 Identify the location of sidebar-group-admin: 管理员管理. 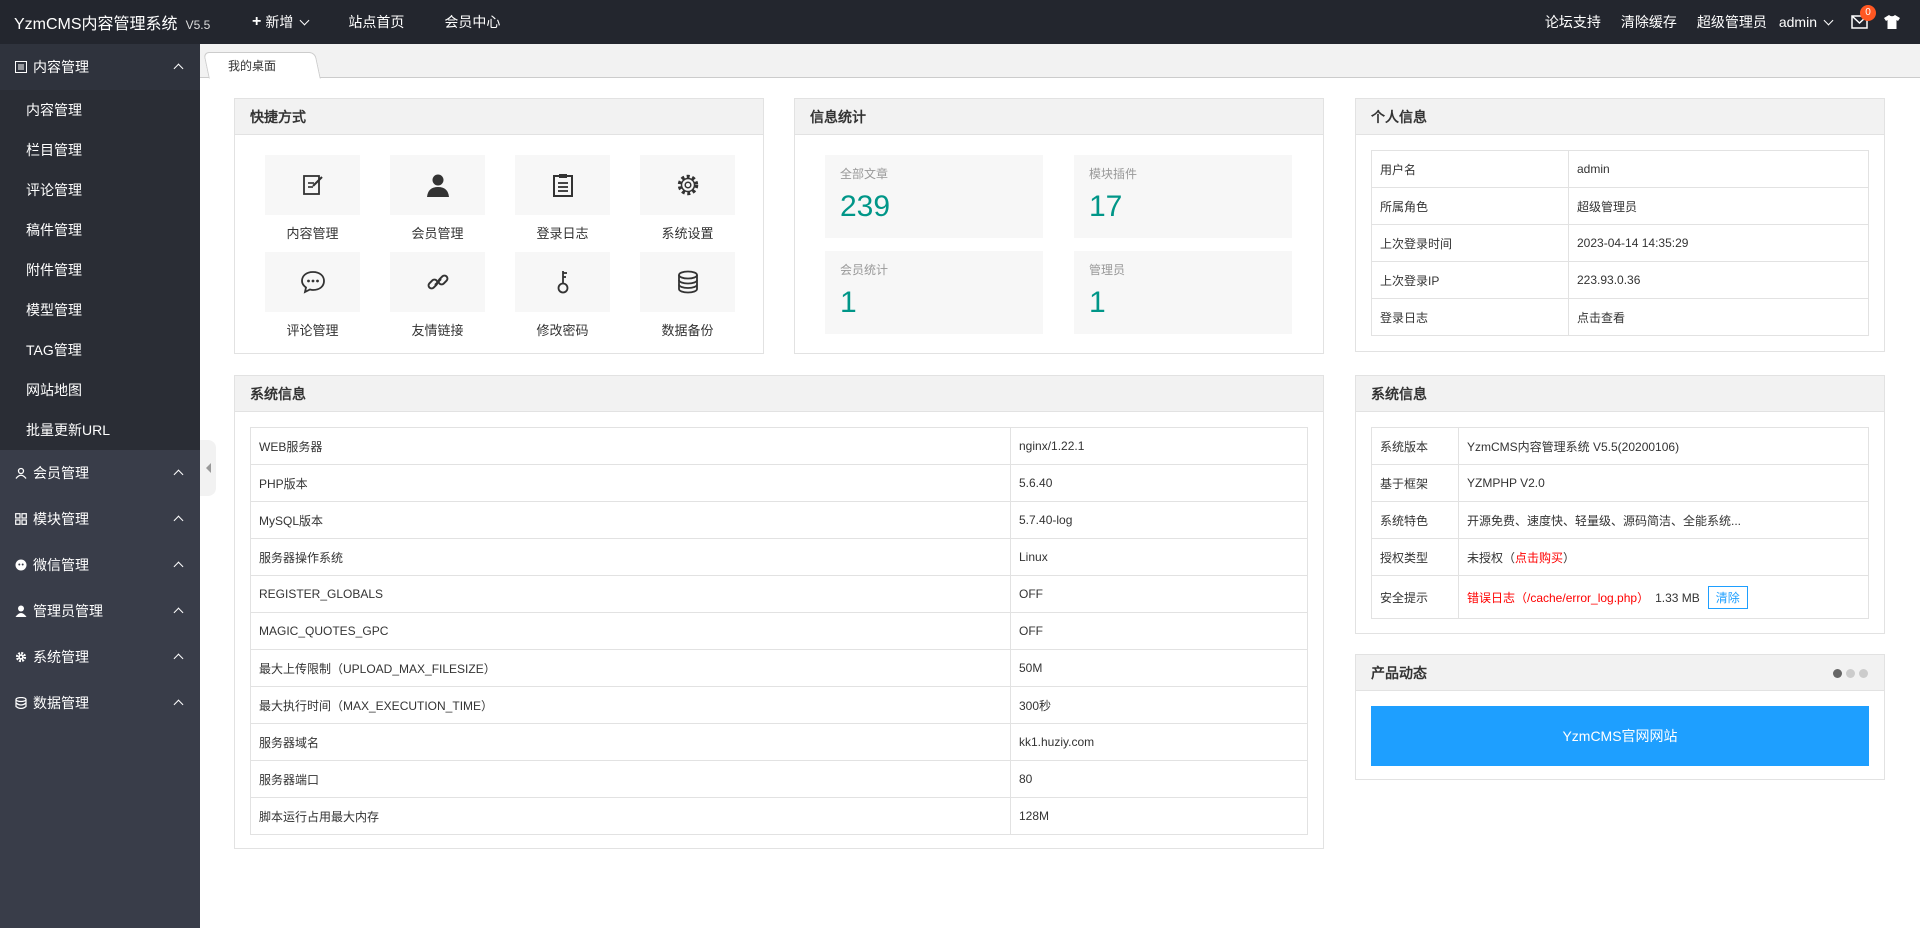
(100, 611).